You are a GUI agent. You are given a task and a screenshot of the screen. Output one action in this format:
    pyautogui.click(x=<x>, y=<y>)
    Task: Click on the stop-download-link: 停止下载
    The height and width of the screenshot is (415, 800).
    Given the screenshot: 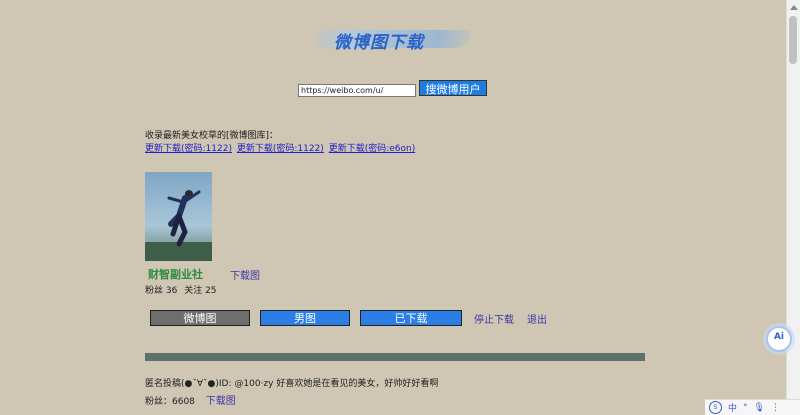 What is the action you would take?
    pyautogui.click(x=494, y=318)
    